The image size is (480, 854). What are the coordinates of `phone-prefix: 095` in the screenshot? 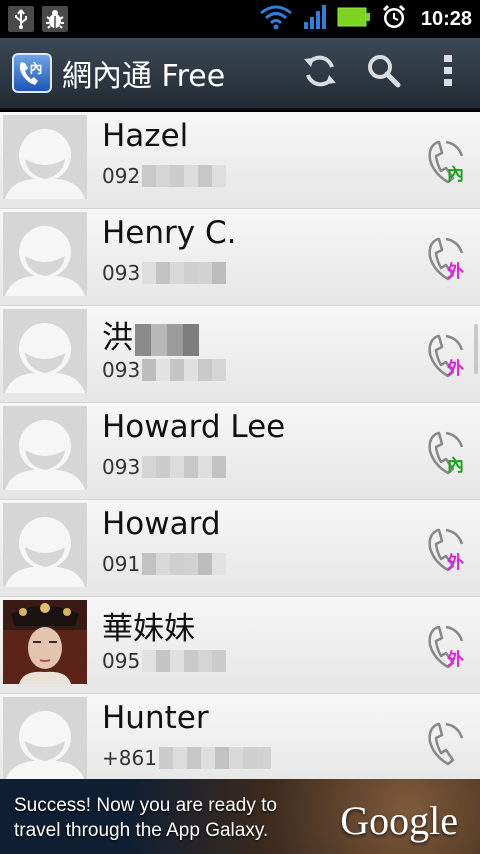 It's located at (121, 661).